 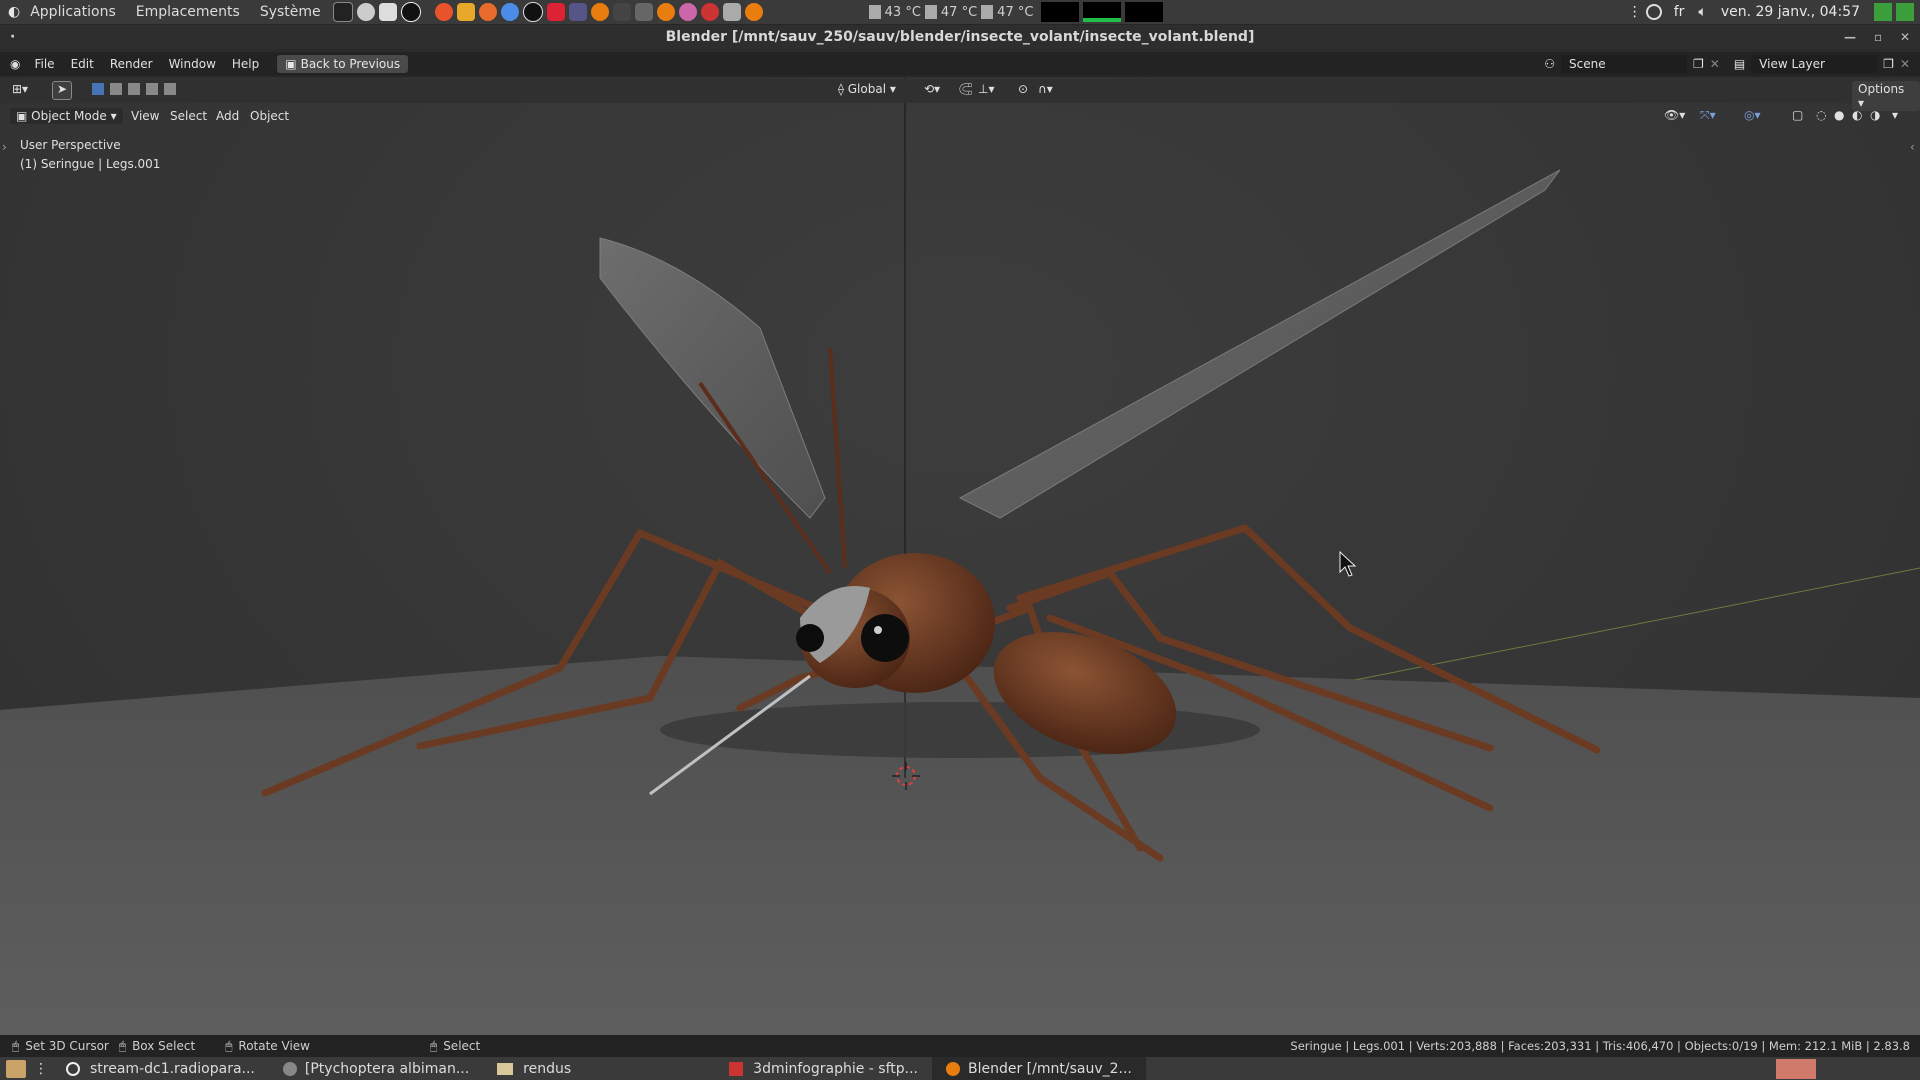 What do you see at coordinates (547, 1068) in the screenshot?
I see `task-rendus-label: rendus` at bounding box center [547, 1068].